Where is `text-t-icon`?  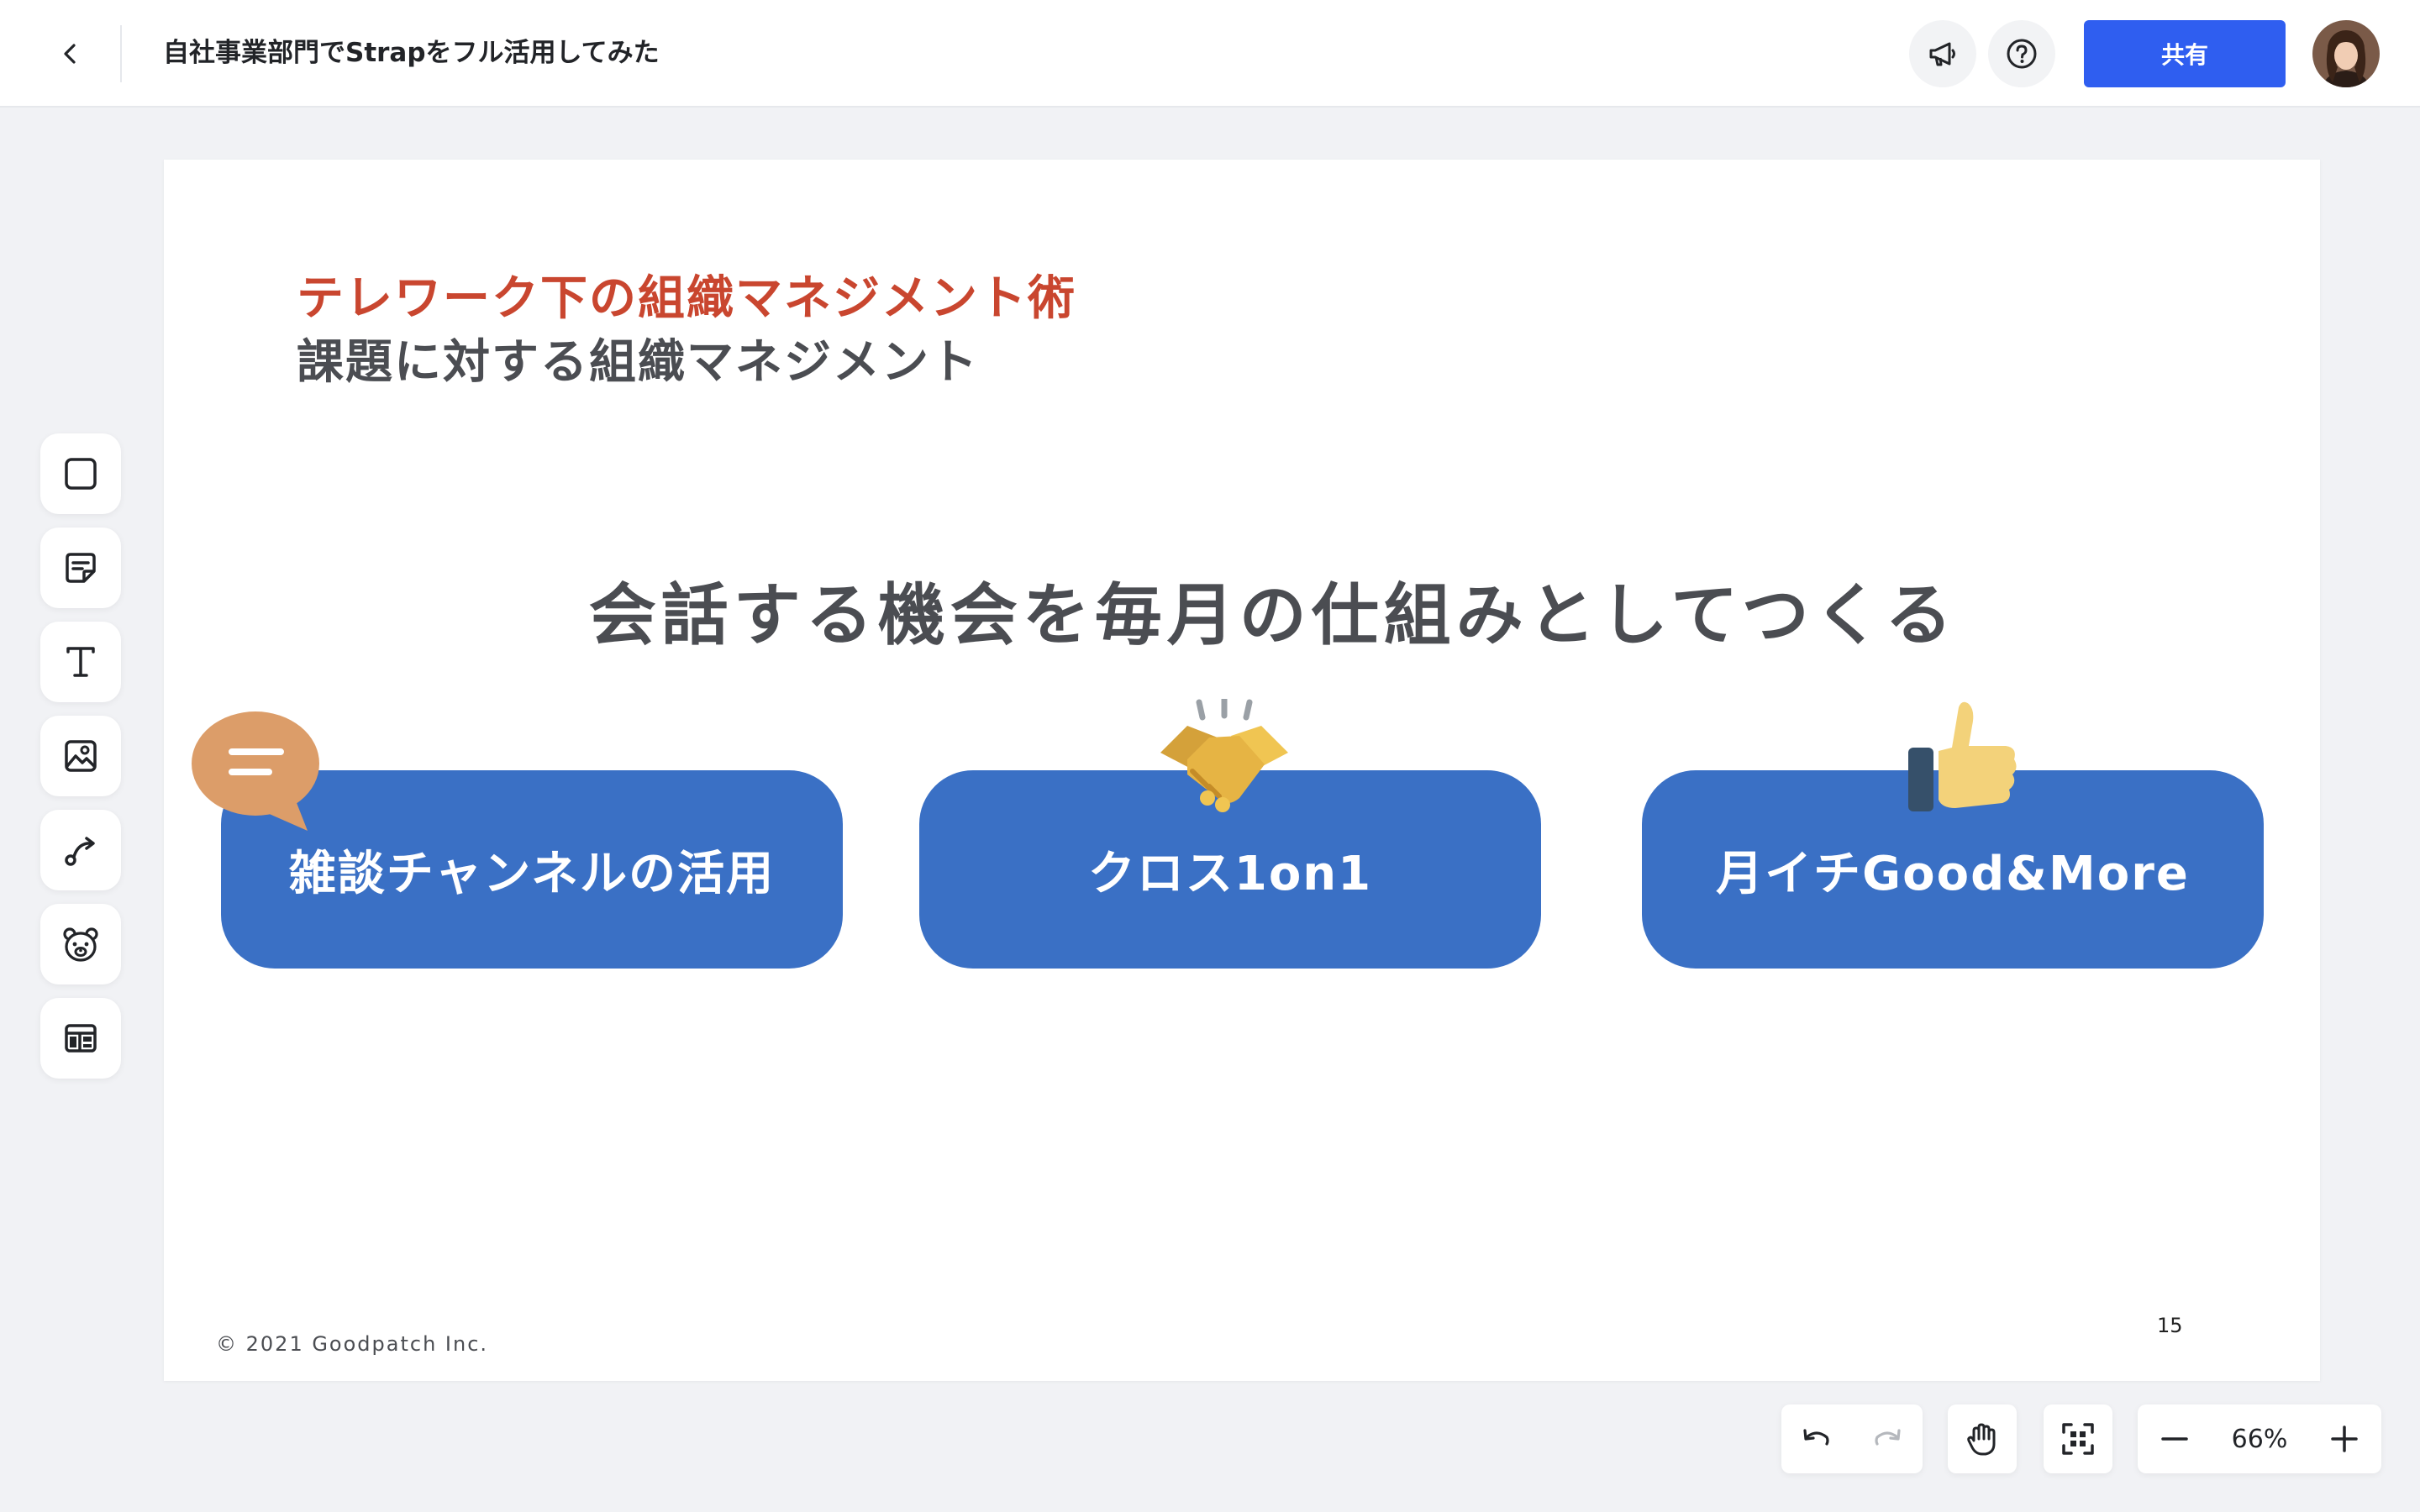 text-t-icon is located at coordinates (80, 662).